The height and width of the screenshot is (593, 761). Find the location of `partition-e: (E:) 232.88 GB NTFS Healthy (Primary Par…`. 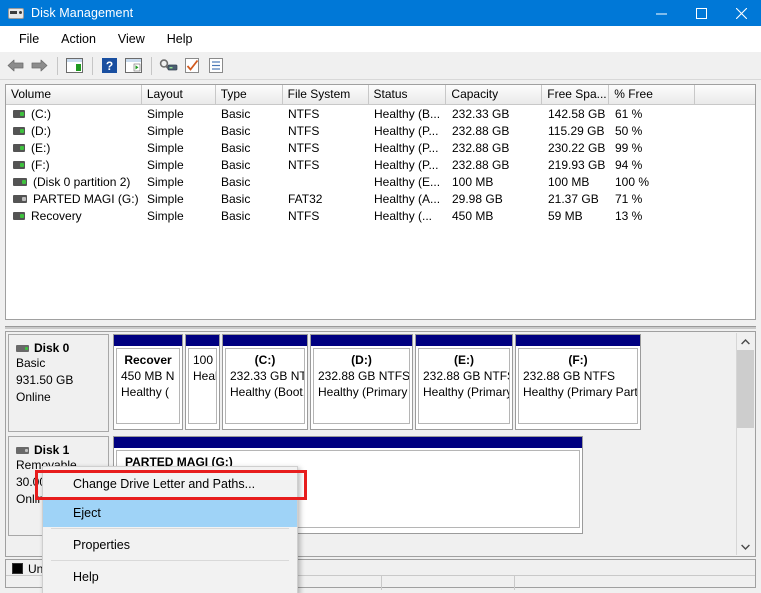

partition-e: (E:) 232.88 GB NTFS Healthy (Primary Par… is located at coordinates (464, 382).